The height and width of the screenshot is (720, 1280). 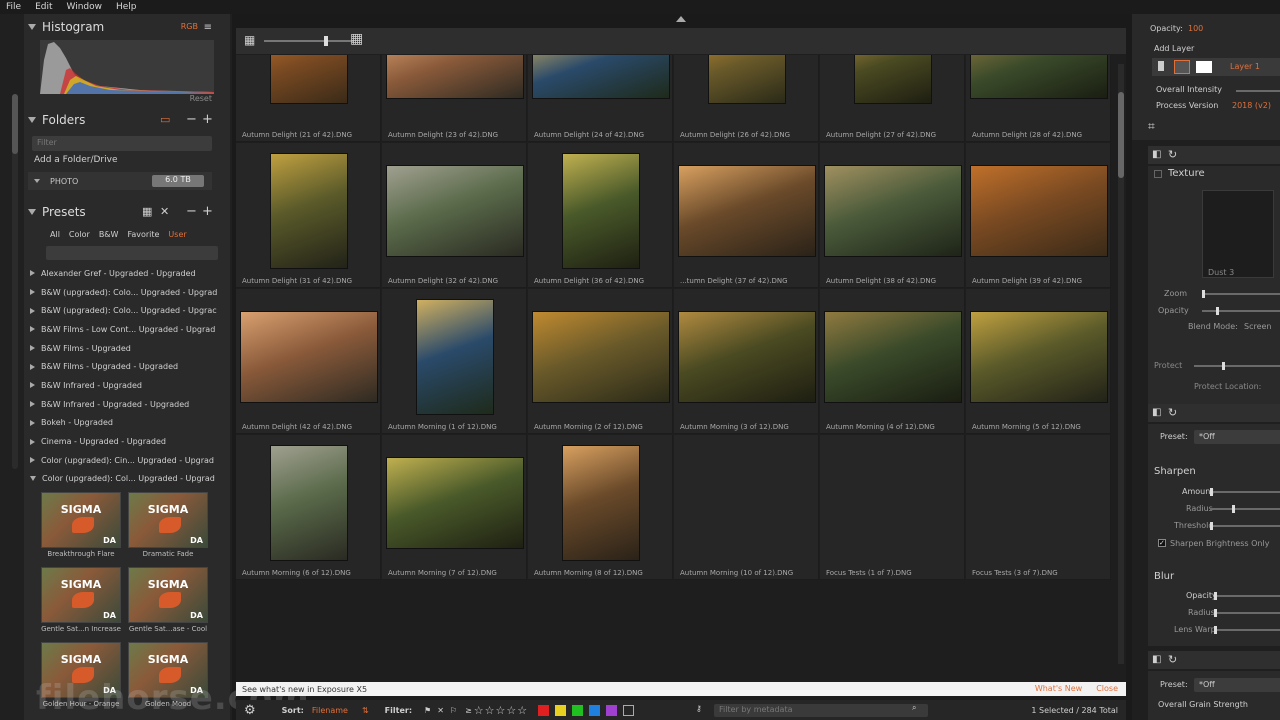 I want to click on gear-icon: ⚙, so click(x=250, y=710).